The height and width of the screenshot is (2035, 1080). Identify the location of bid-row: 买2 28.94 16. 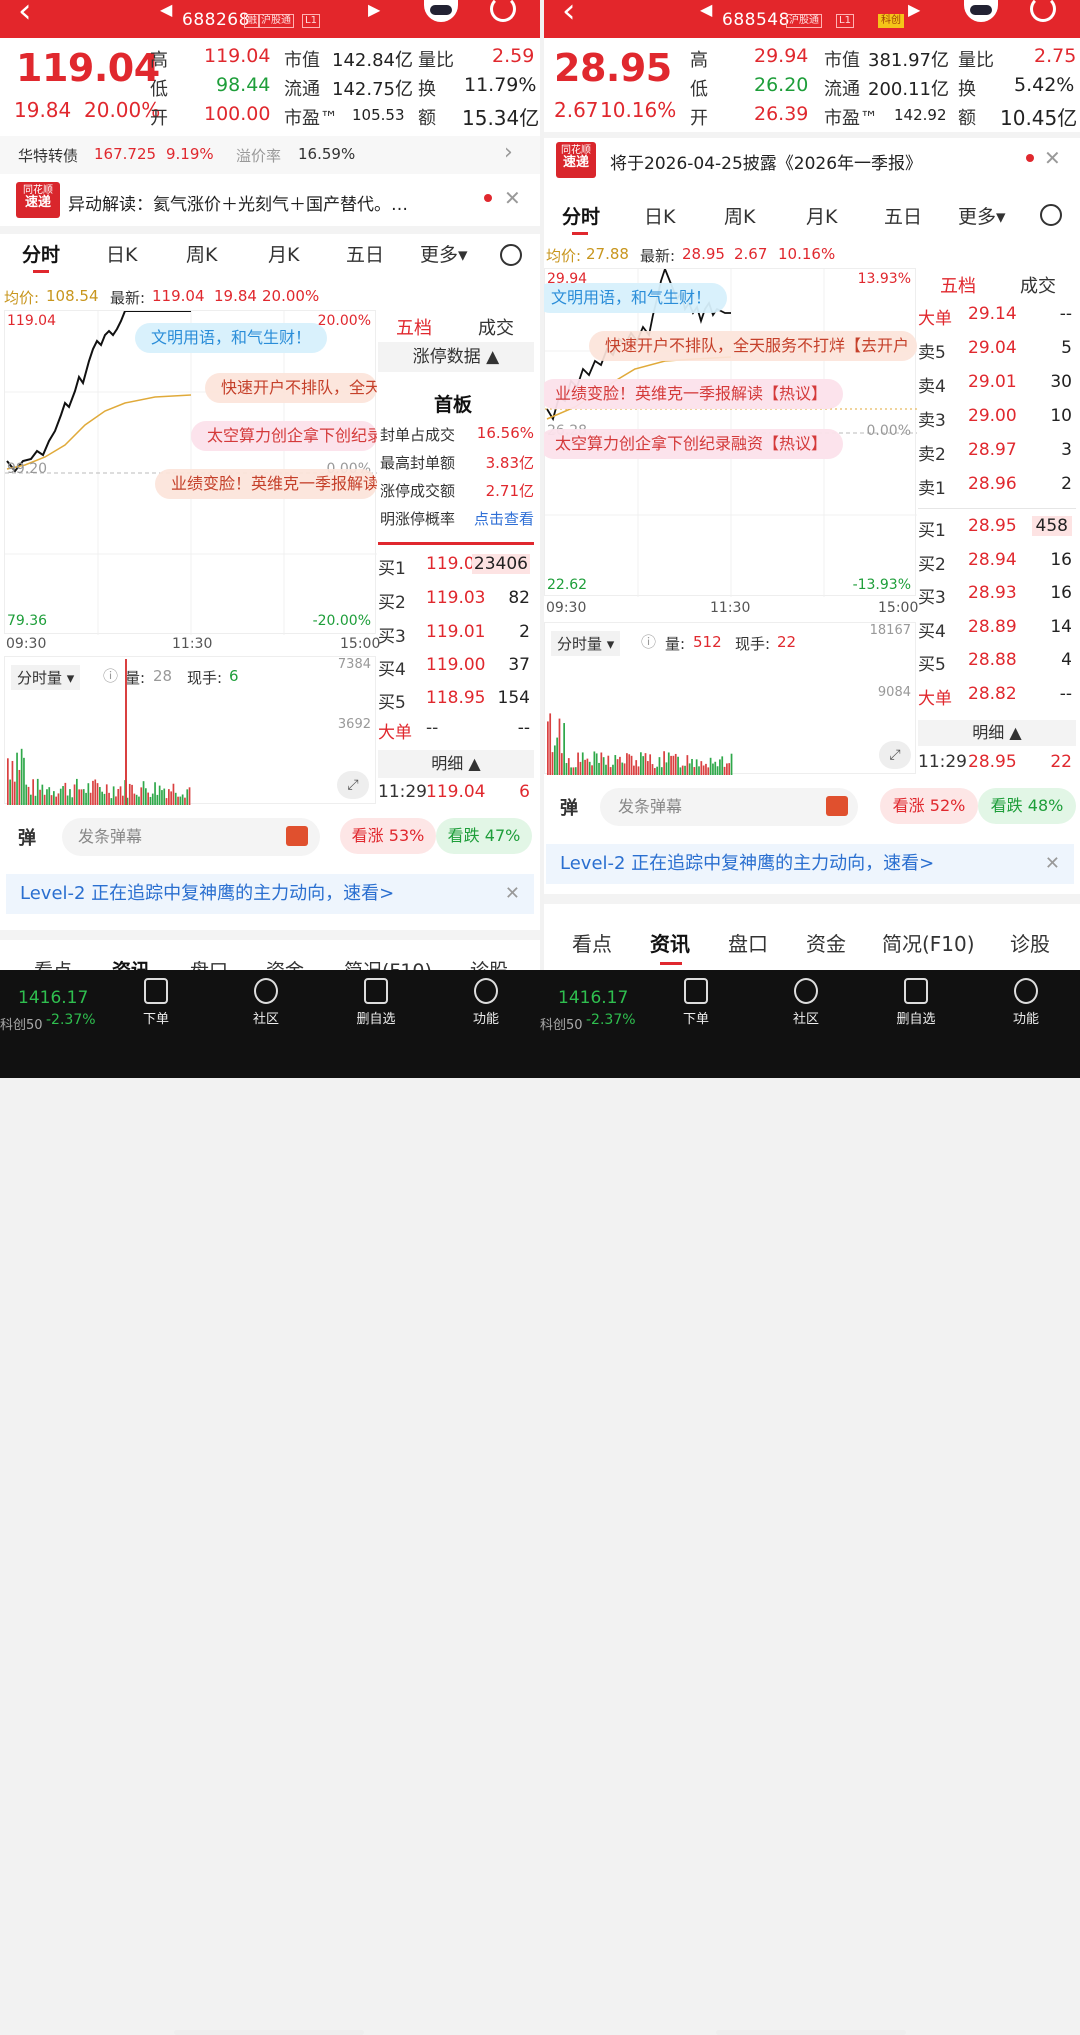
(997, 565).